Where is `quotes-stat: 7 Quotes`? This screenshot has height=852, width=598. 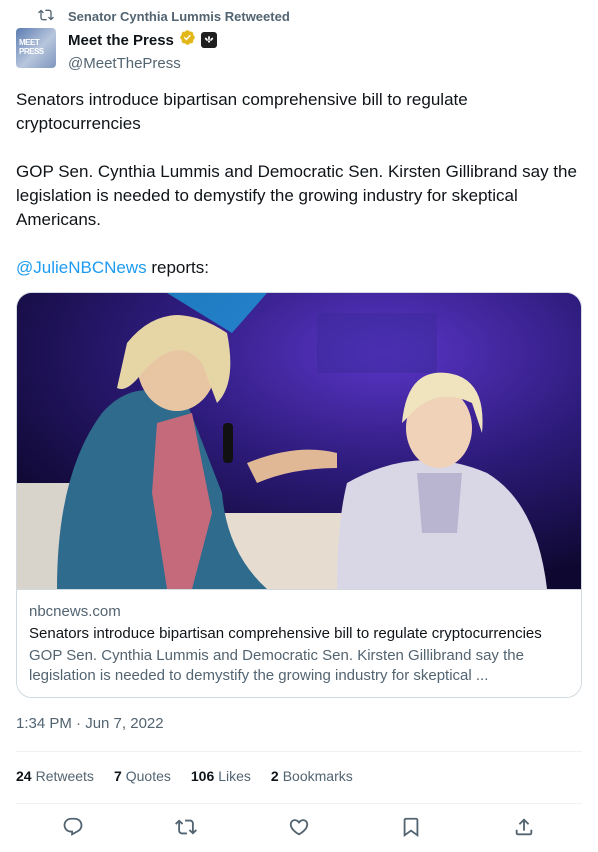
quotes-stat: 7 Quotes is located at coordinates (142, 776).